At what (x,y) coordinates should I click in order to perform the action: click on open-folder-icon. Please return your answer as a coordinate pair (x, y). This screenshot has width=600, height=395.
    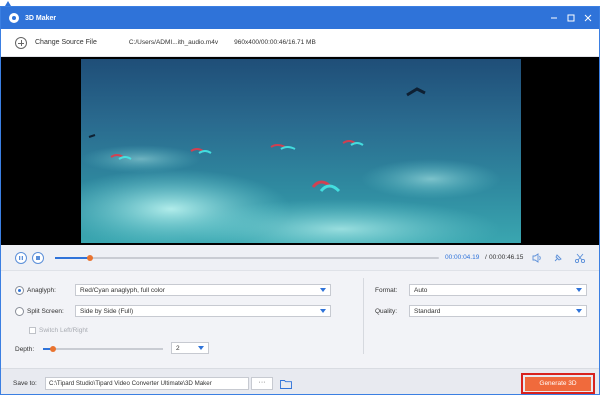
    Looking at the image, I should click on (286, 384).